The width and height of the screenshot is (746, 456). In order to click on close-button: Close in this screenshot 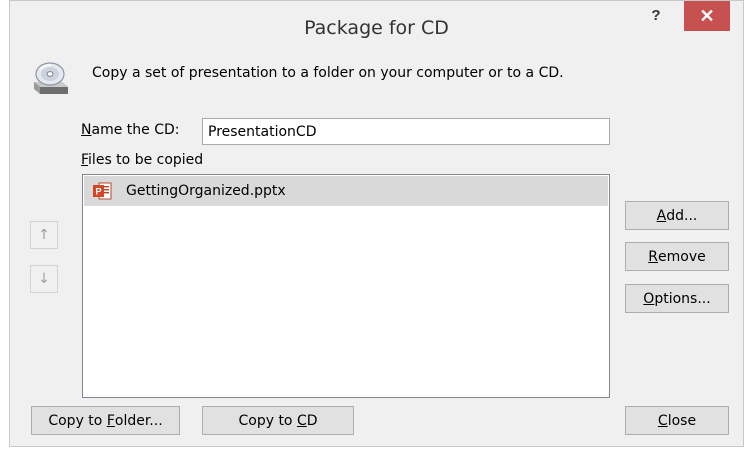, I will do `click(677, 420)`.